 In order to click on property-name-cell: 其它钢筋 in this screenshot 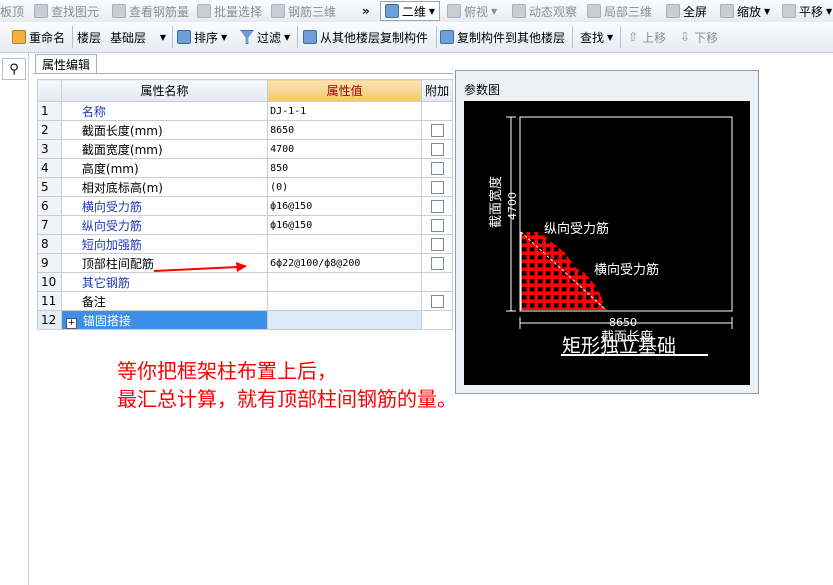, I will do `click(164, 282)`.